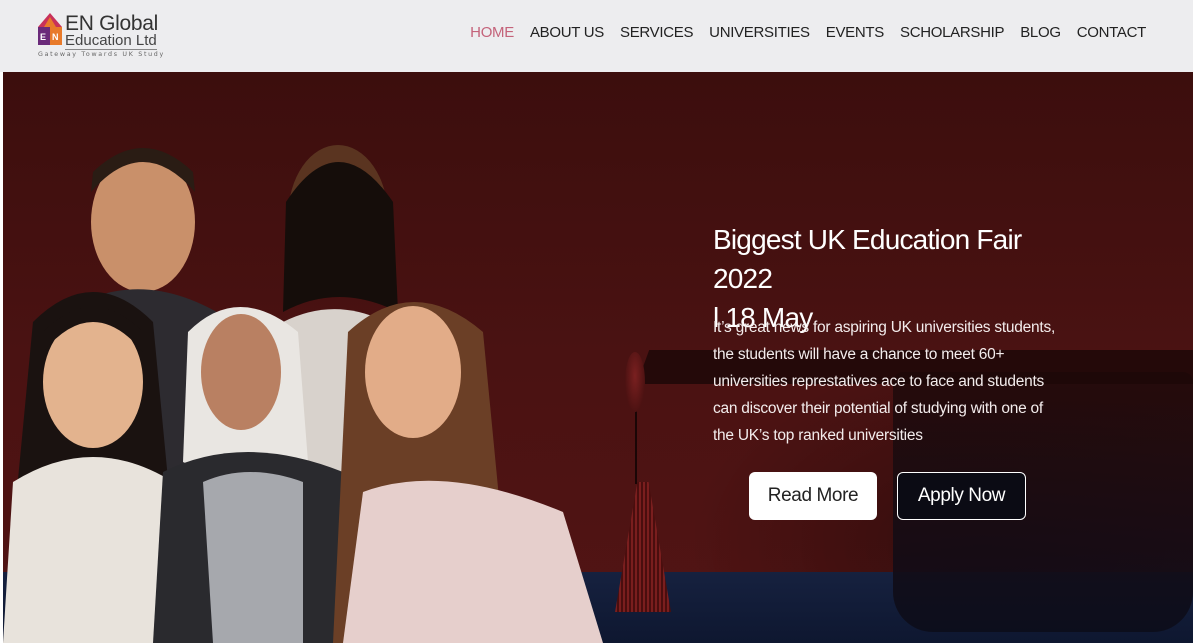 This screenshot has height=643, width=1193. What do you see at coordinates (50, 29) in the screenshot?
I see `logo-house-icon: E N` at bounding box center [50, 29].